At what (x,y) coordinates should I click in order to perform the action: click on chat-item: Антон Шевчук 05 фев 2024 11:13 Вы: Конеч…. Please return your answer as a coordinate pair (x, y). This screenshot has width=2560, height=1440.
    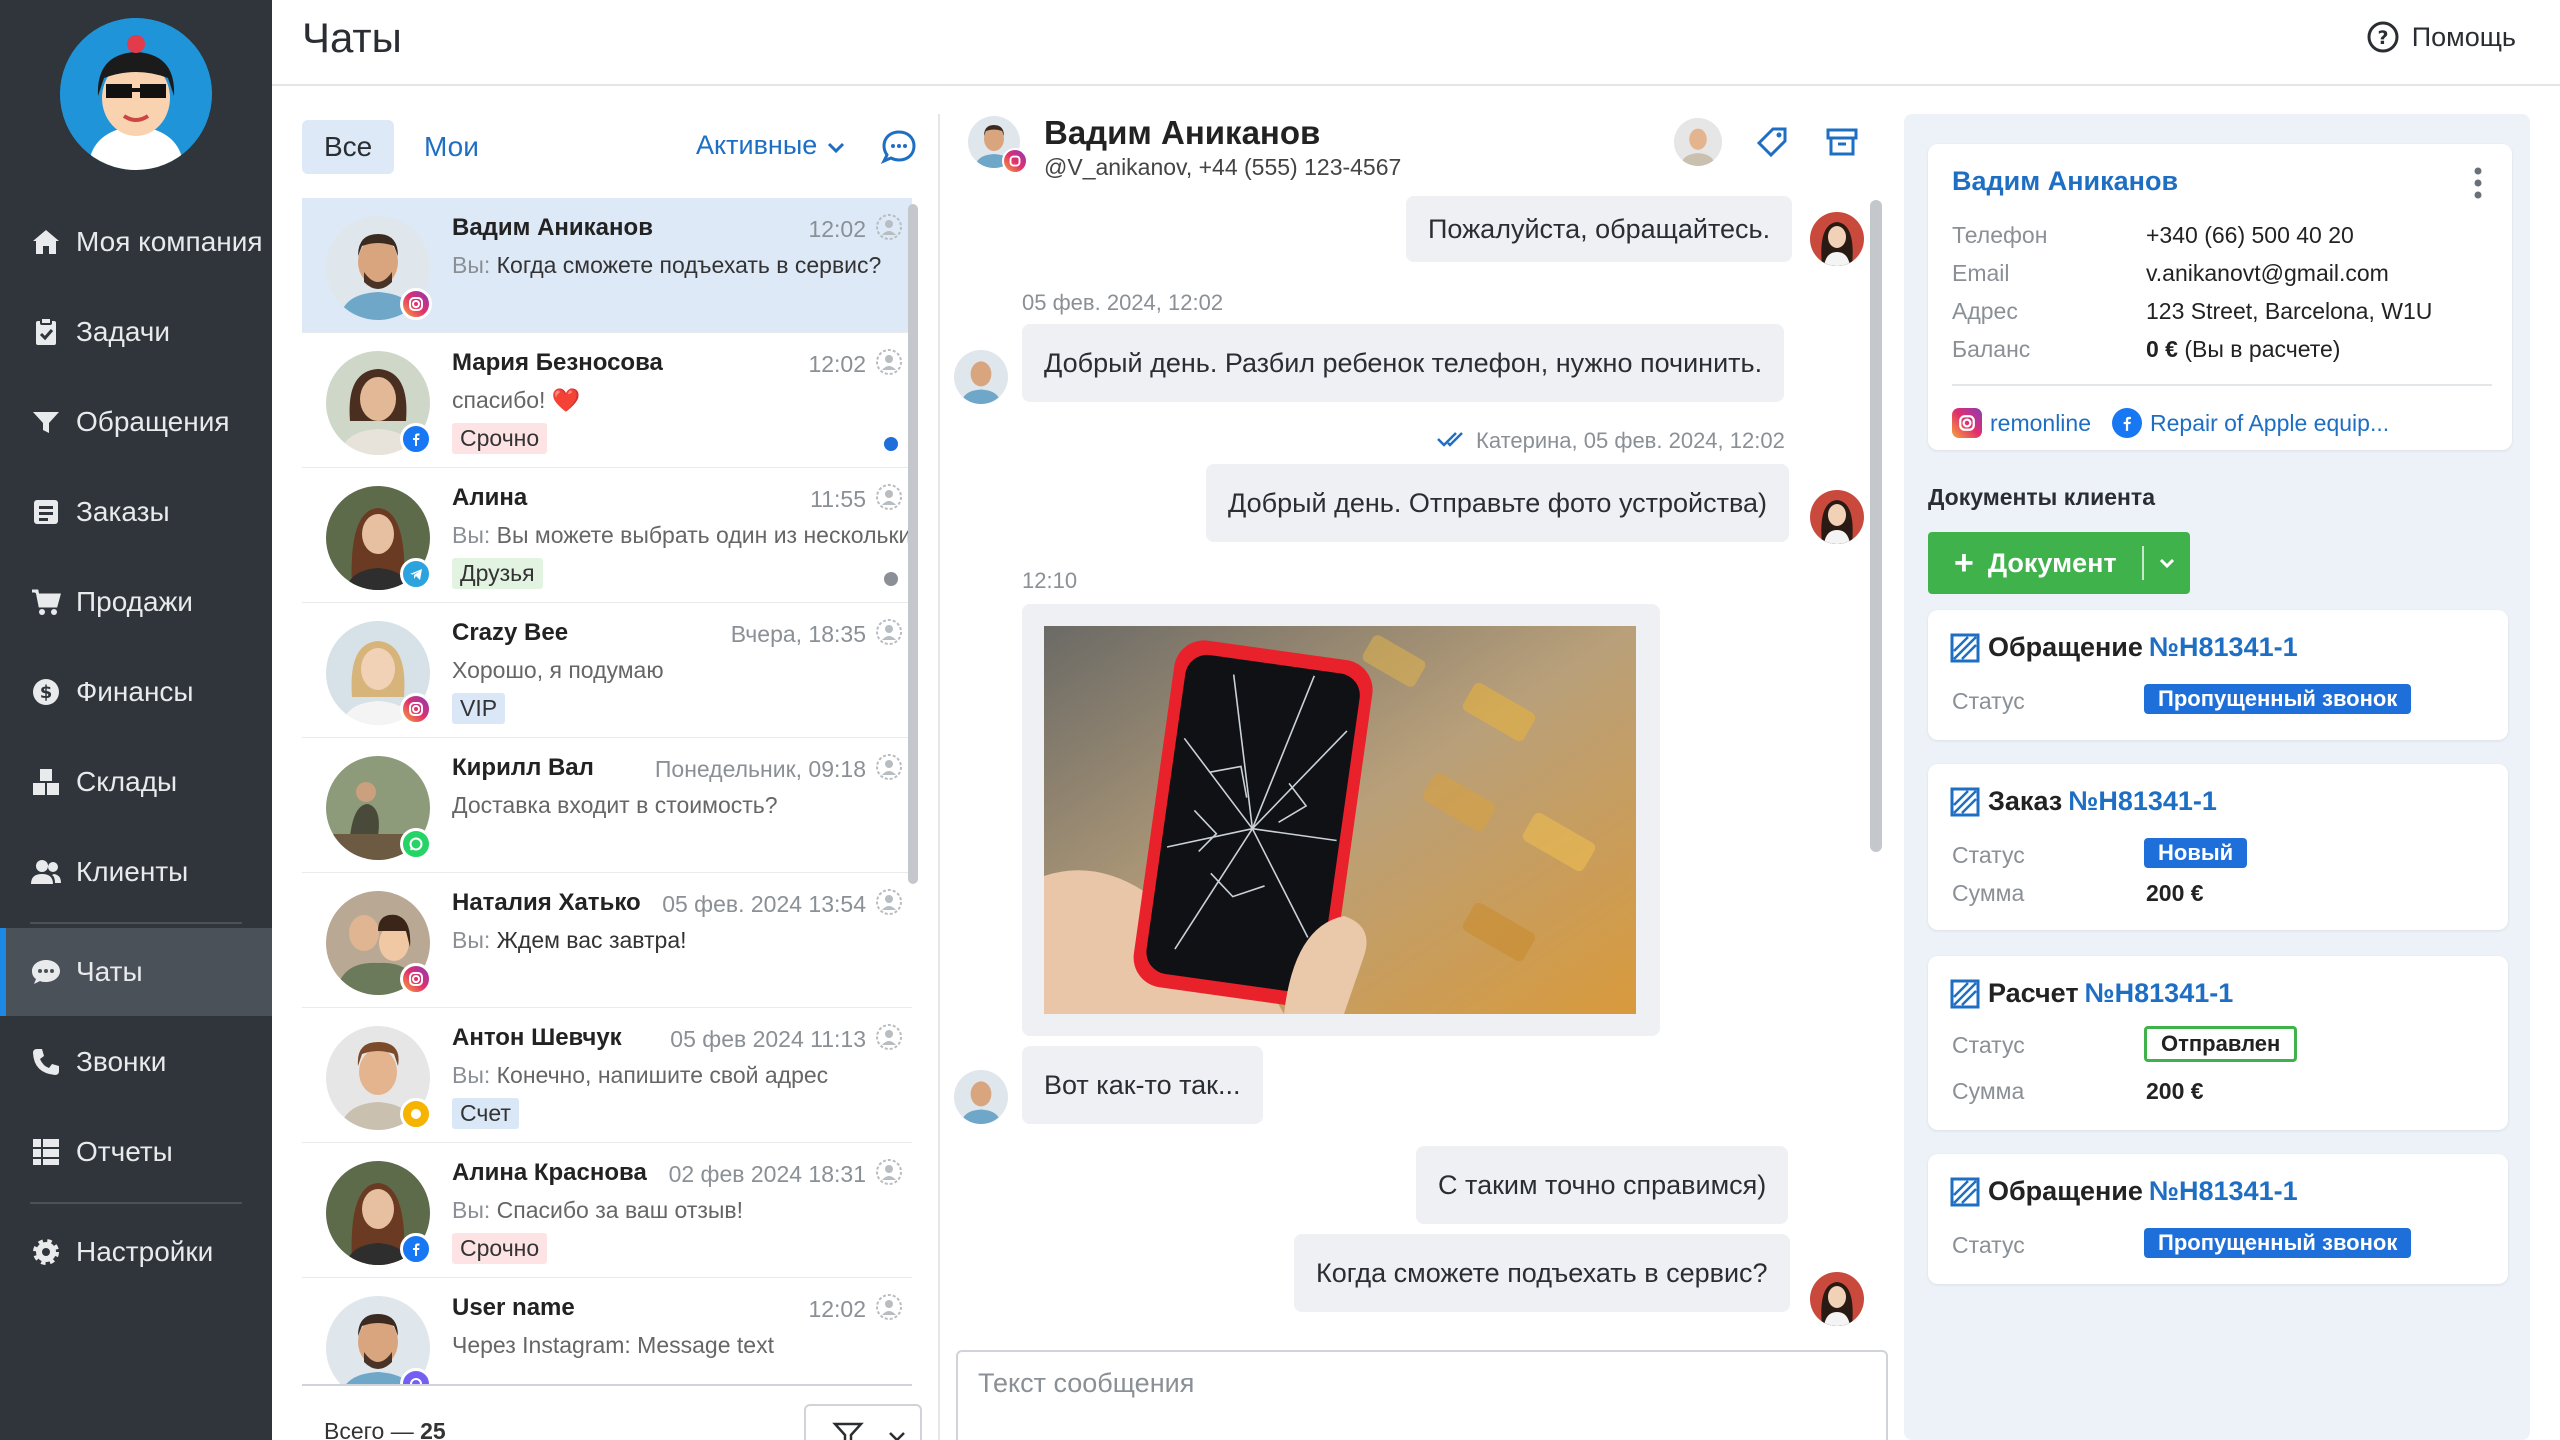
    Looking at the image, I should click on (607, 1075).